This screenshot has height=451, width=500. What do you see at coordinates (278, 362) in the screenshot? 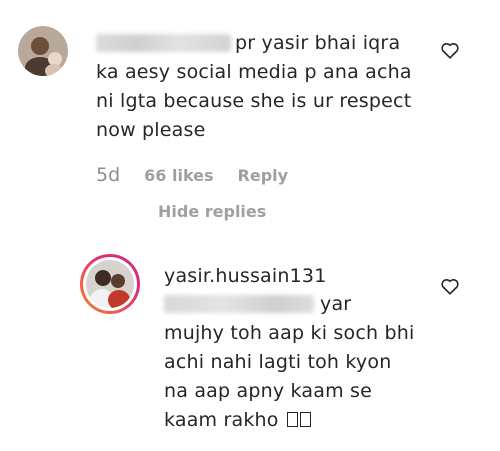
I see `reply-line: achi nahi lagti toh kyon` at bounding box center [278, 362].